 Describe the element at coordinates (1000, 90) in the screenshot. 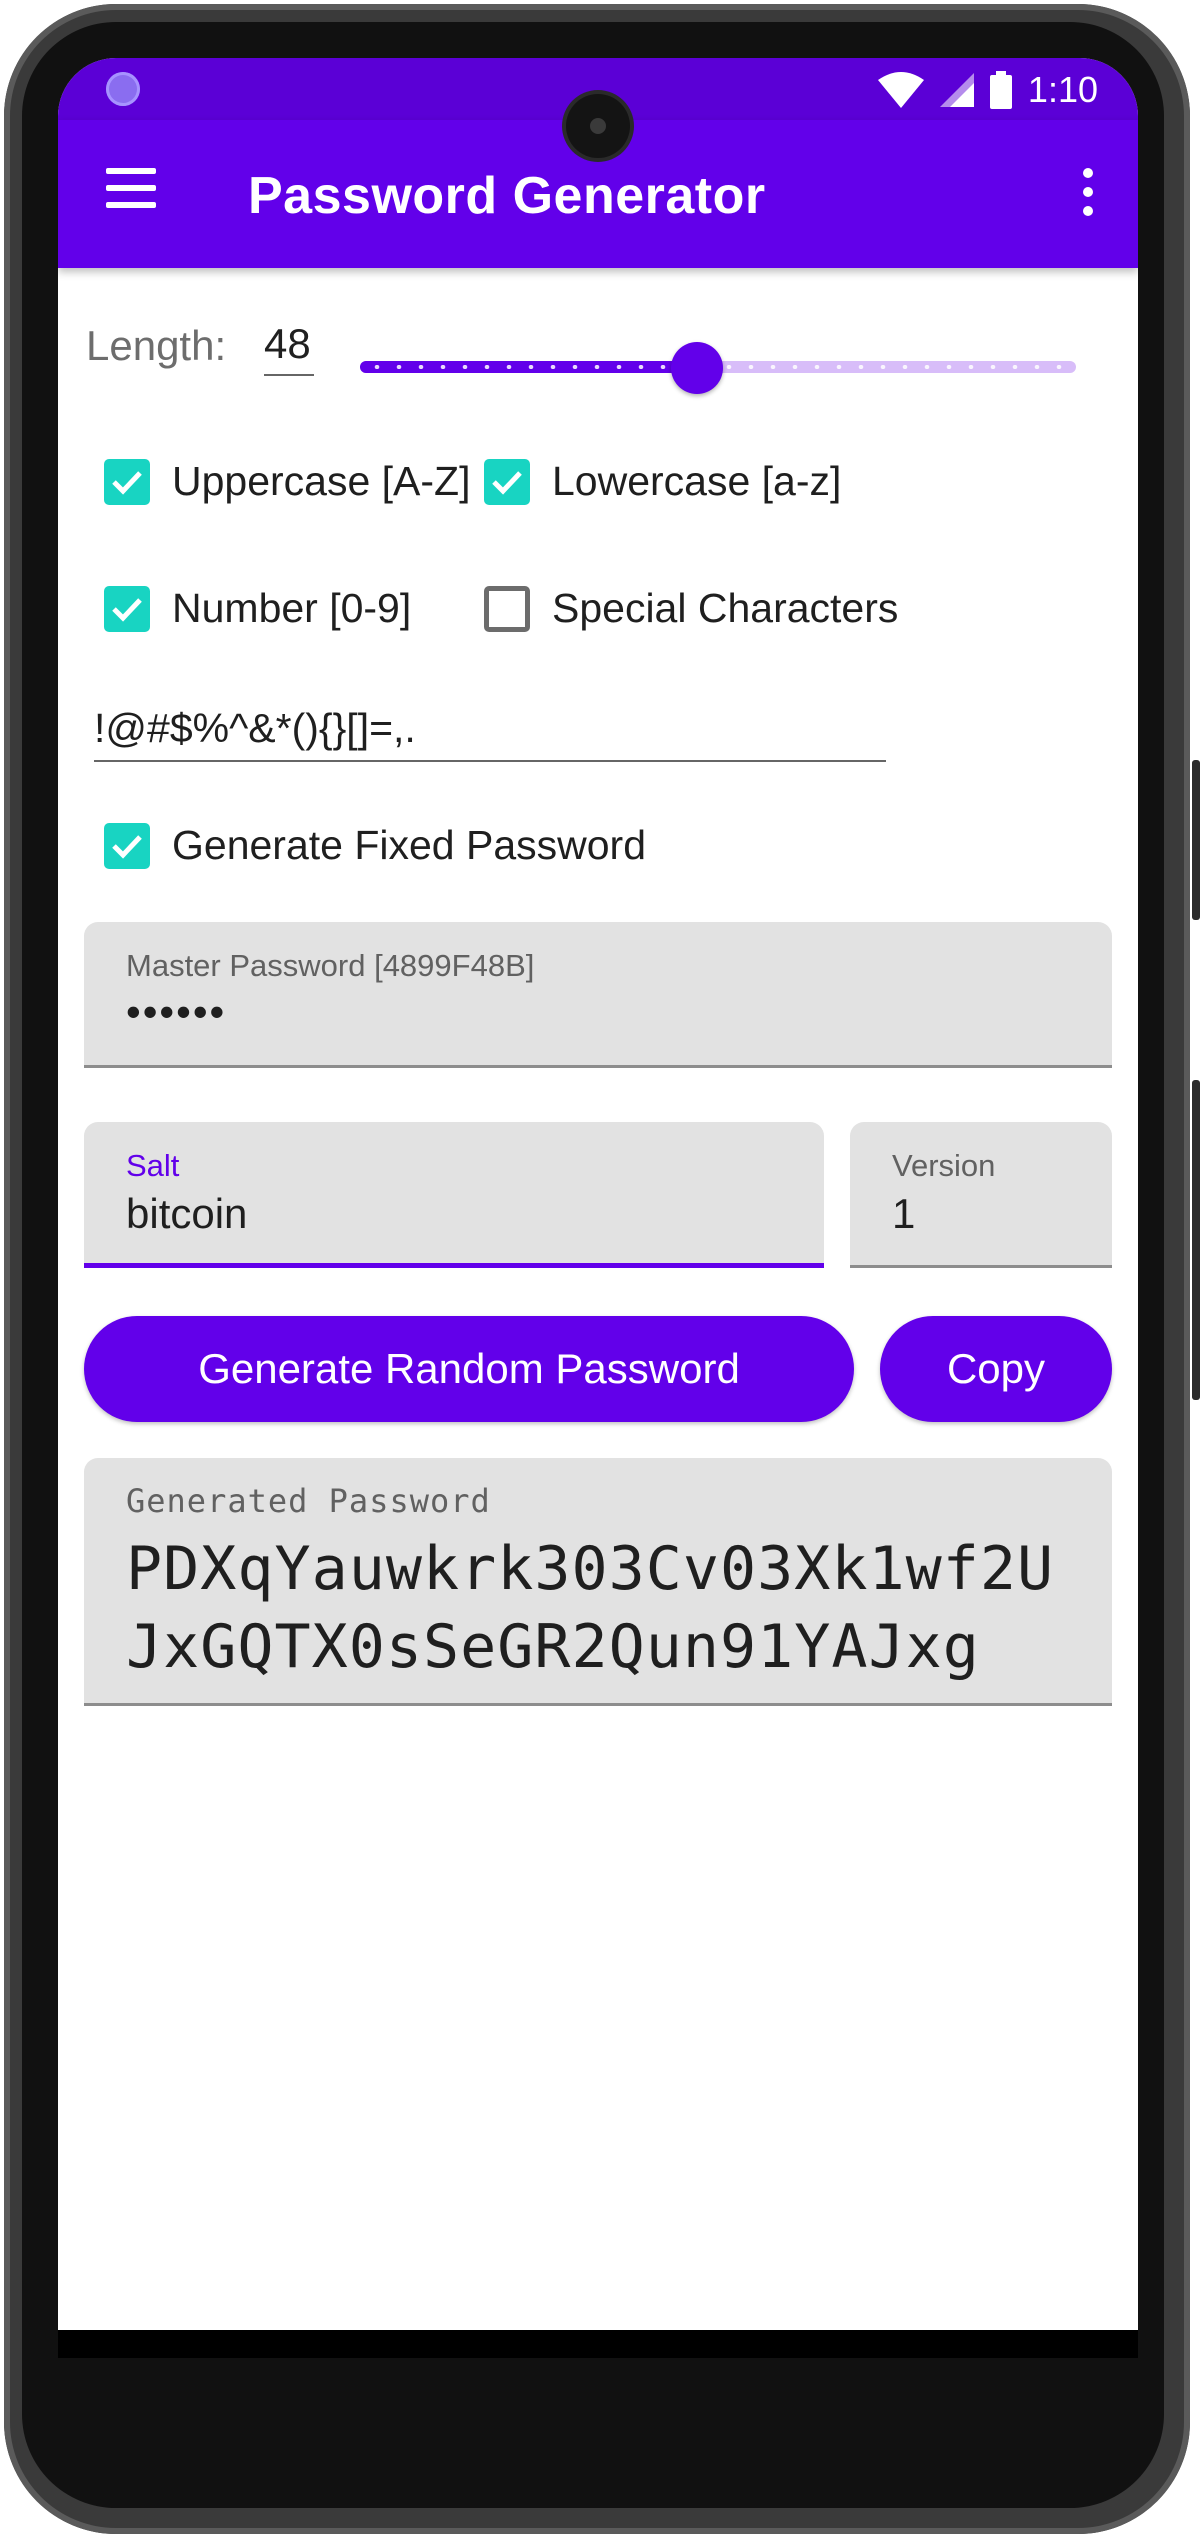

I see `battery-icon` at that location.